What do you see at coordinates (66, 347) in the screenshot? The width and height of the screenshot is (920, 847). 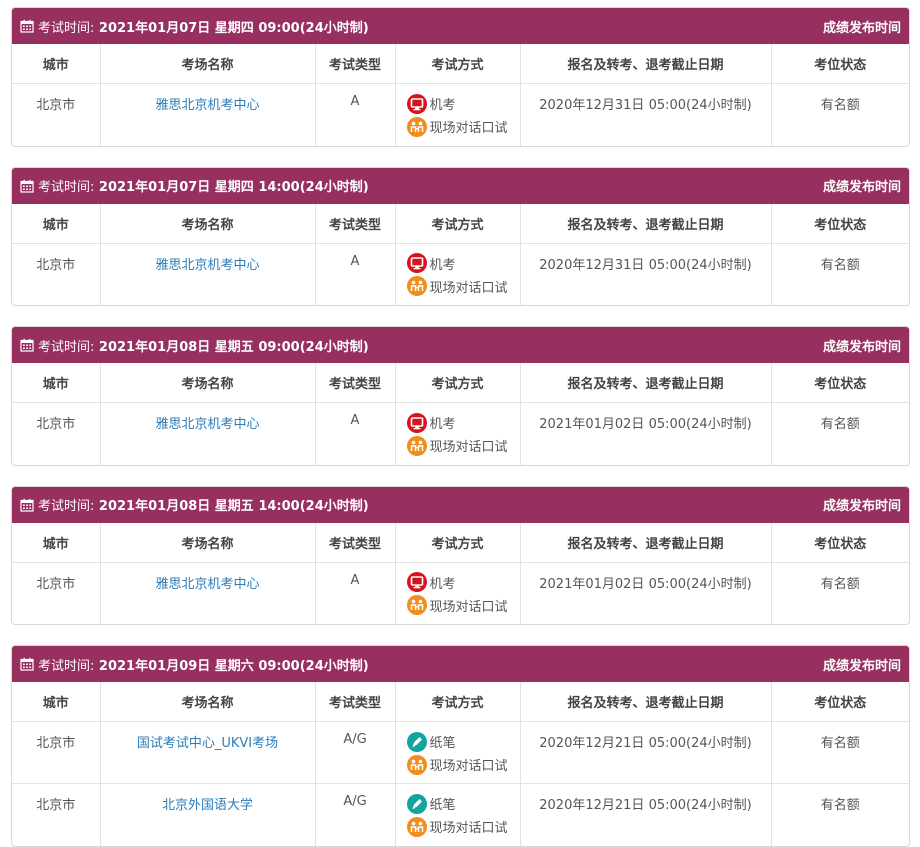 I see `exam-time-label: 考试时间:` at bounding box center [66, 347].